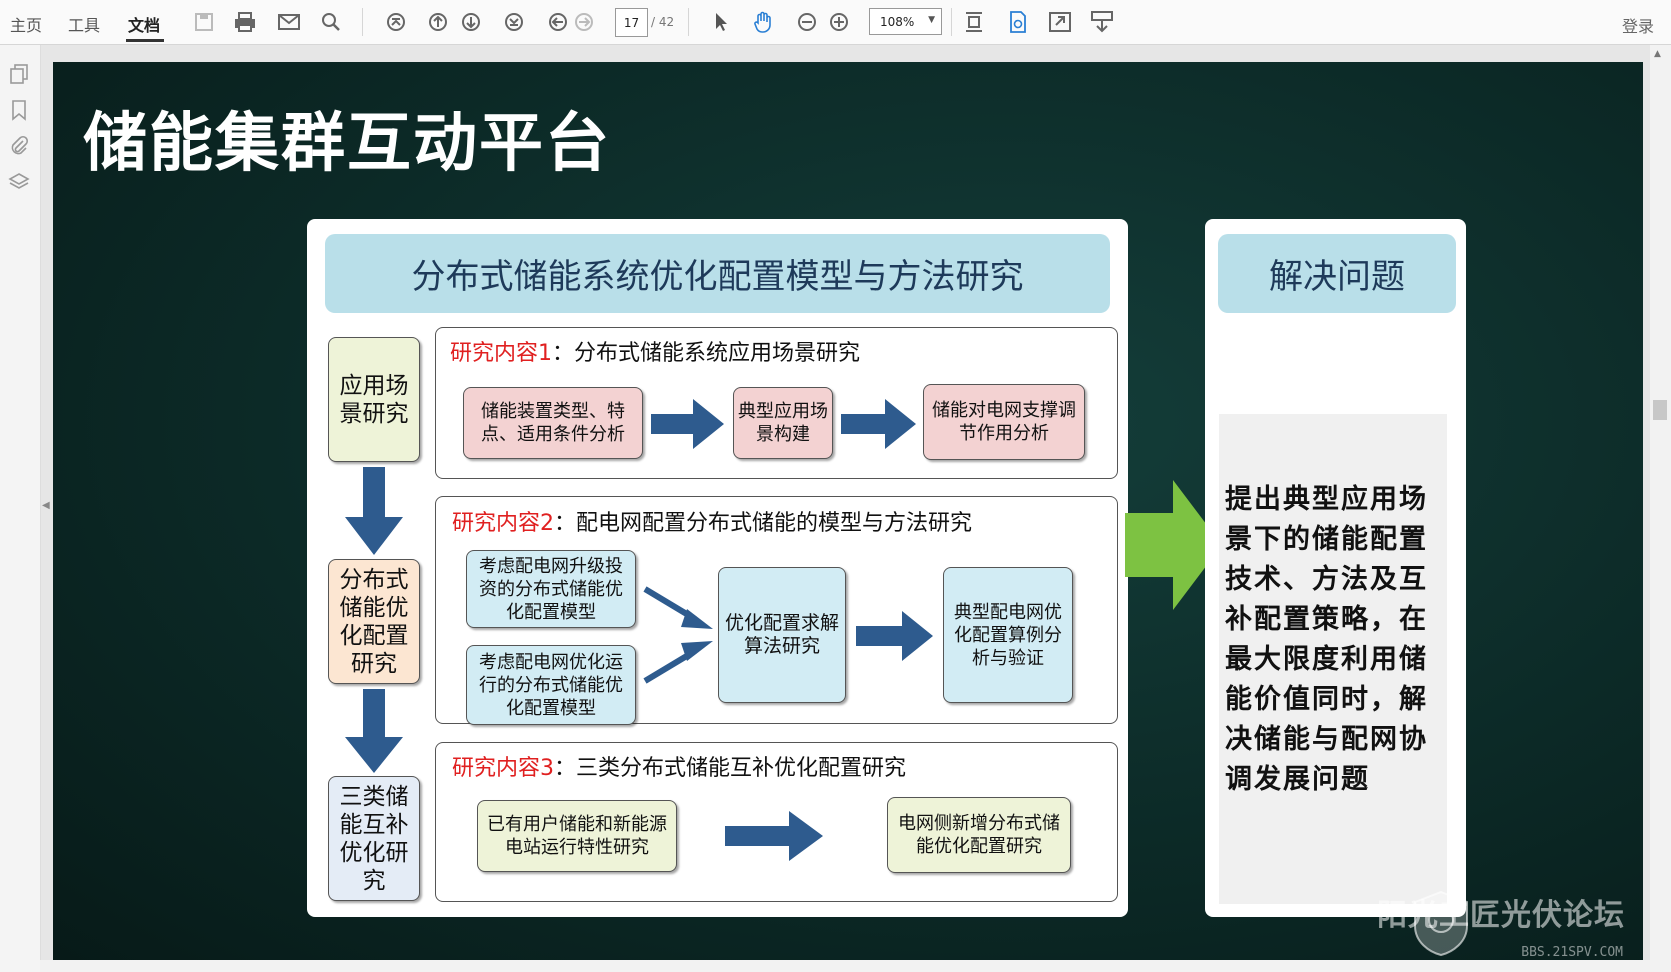 The width and height of the screenshot is (1671, 972). I want to click on email-icon, so click(289, 22).